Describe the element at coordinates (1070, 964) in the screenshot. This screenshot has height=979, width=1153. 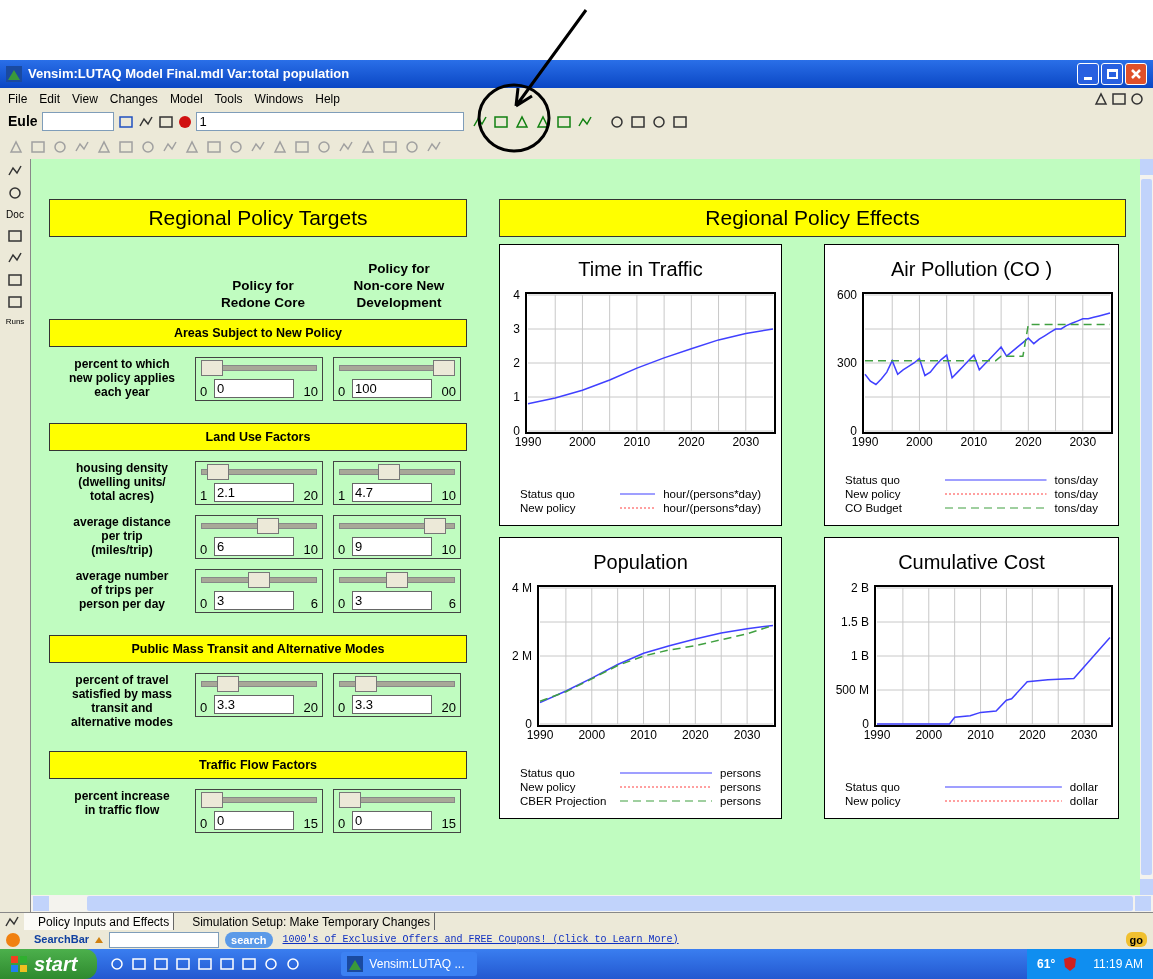
I see `shield-icon` at that location.